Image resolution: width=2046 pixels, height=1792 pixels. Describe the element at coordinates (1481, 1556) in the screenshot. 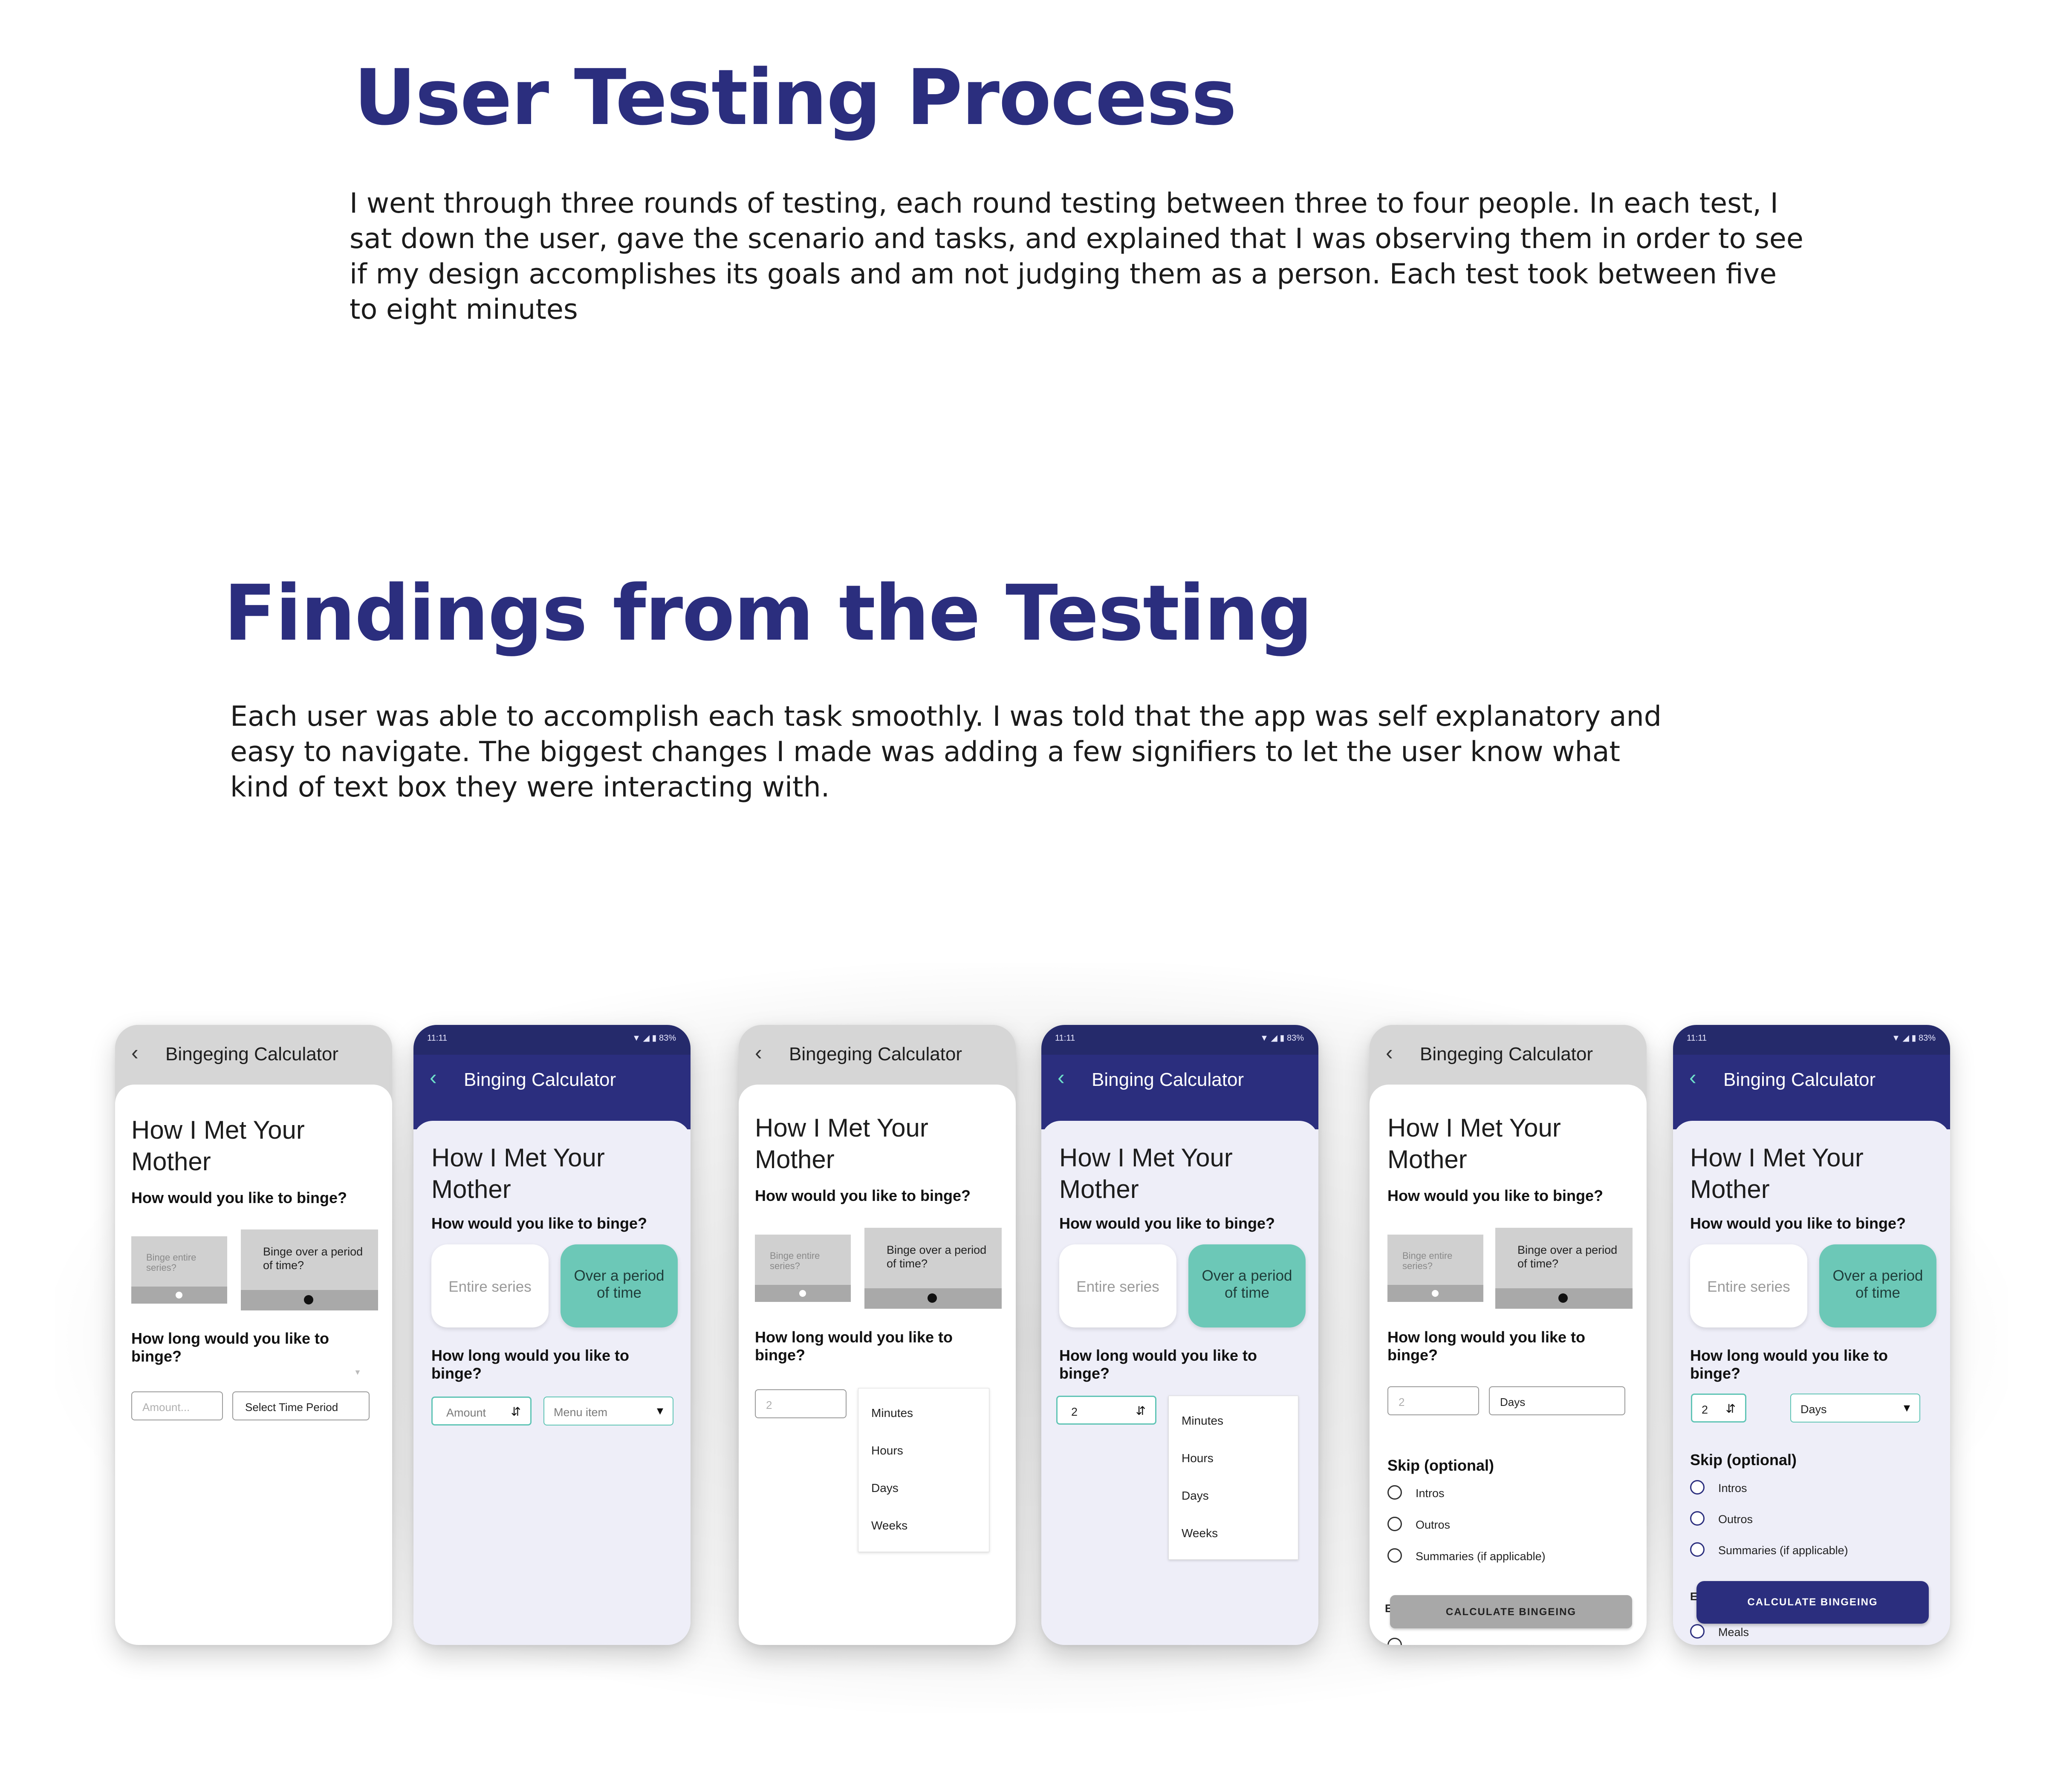

I see `option-label: Summaries (if applicable)` at that location.